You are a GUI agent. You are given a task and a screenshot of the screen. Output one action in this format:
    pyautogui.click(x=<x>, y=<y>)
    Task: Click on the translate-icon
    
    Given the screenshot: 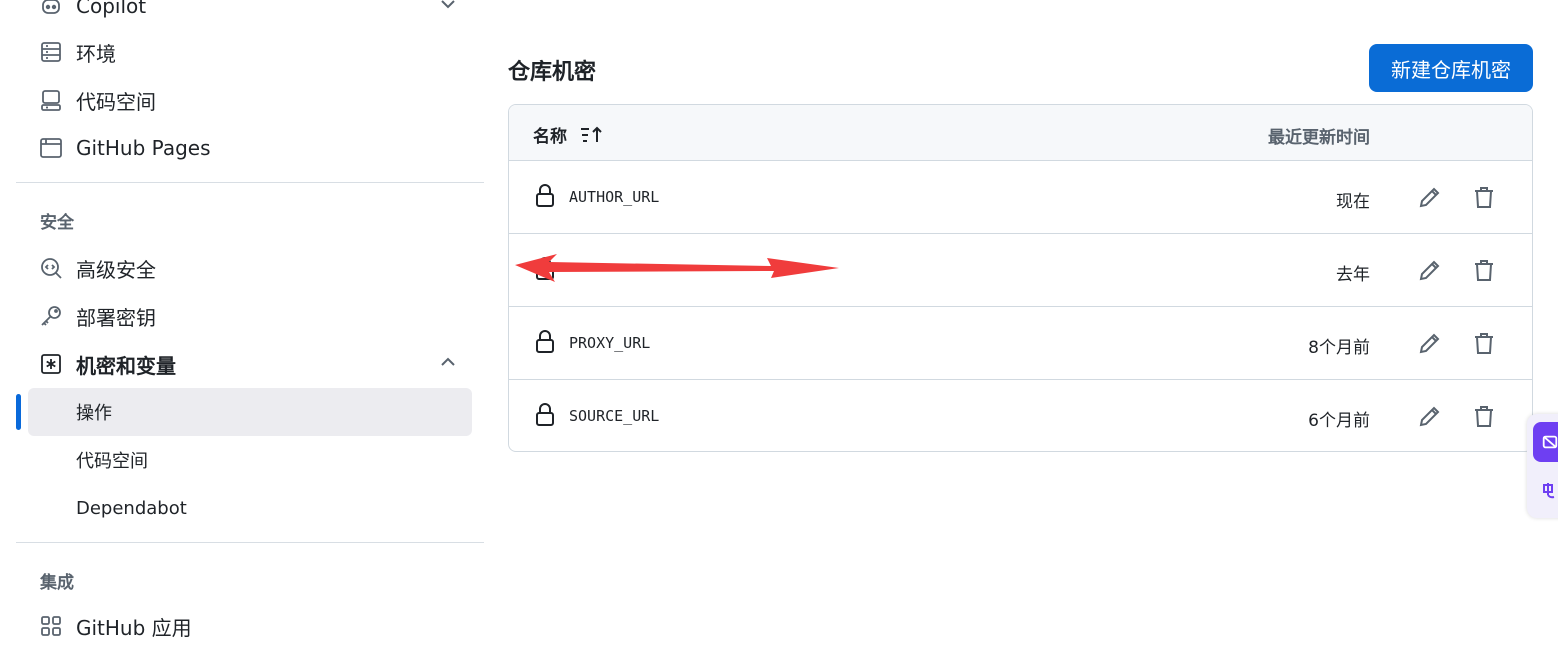 What is the action you would take?
    pyautogui.click(x=1546, y=491)
    